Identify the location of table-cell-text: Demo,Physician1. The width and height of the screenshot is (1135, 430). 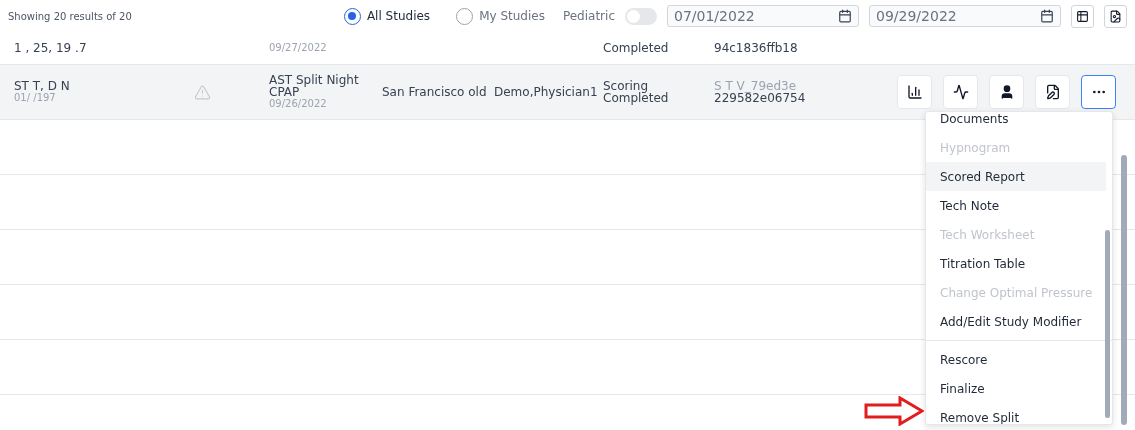
(546, 92).